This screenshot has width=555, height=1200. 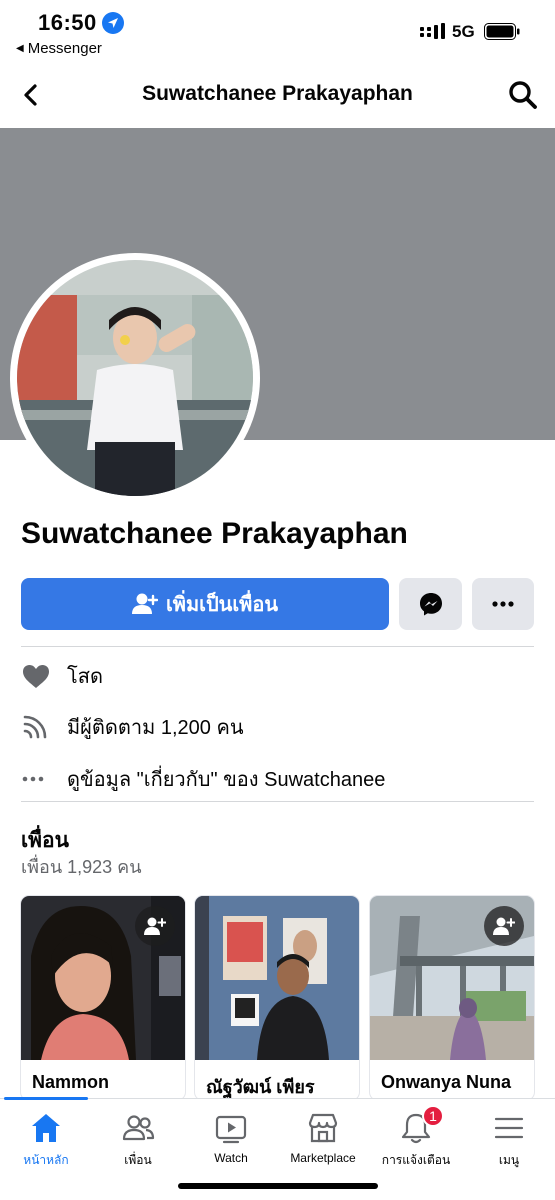 What do you see at coordinates (226, 780) in the screenshot?
I see `about-link-text: ดูข้อมูล "เกี่ยวกับ" ของ Suwatchanee` at bounding box center [226, 780].